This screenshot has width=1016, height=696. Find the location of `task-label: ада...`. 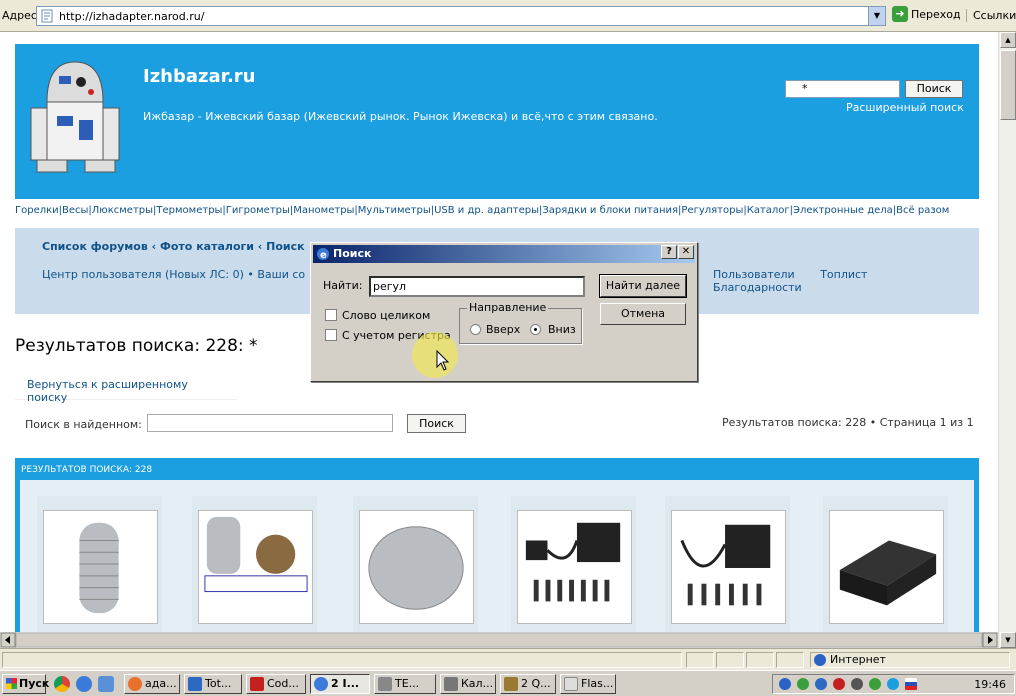

task-label: ада... is located at coordinates (161, 683).